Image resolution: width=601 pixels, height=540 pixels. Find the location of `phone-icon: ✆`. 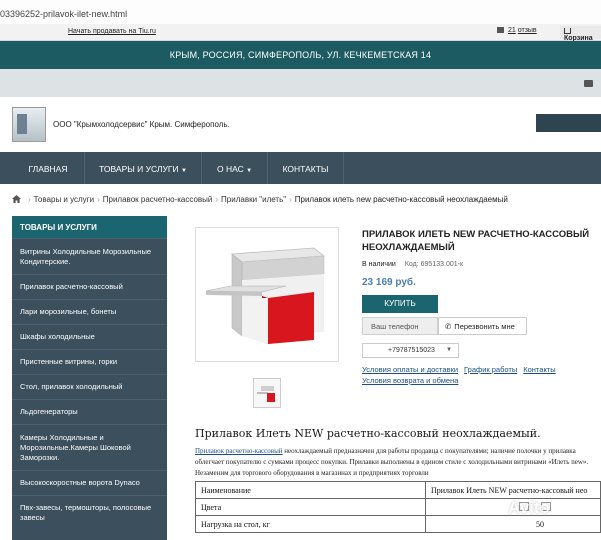

phone-icon: ✆ is located at coordinates (448, 326).